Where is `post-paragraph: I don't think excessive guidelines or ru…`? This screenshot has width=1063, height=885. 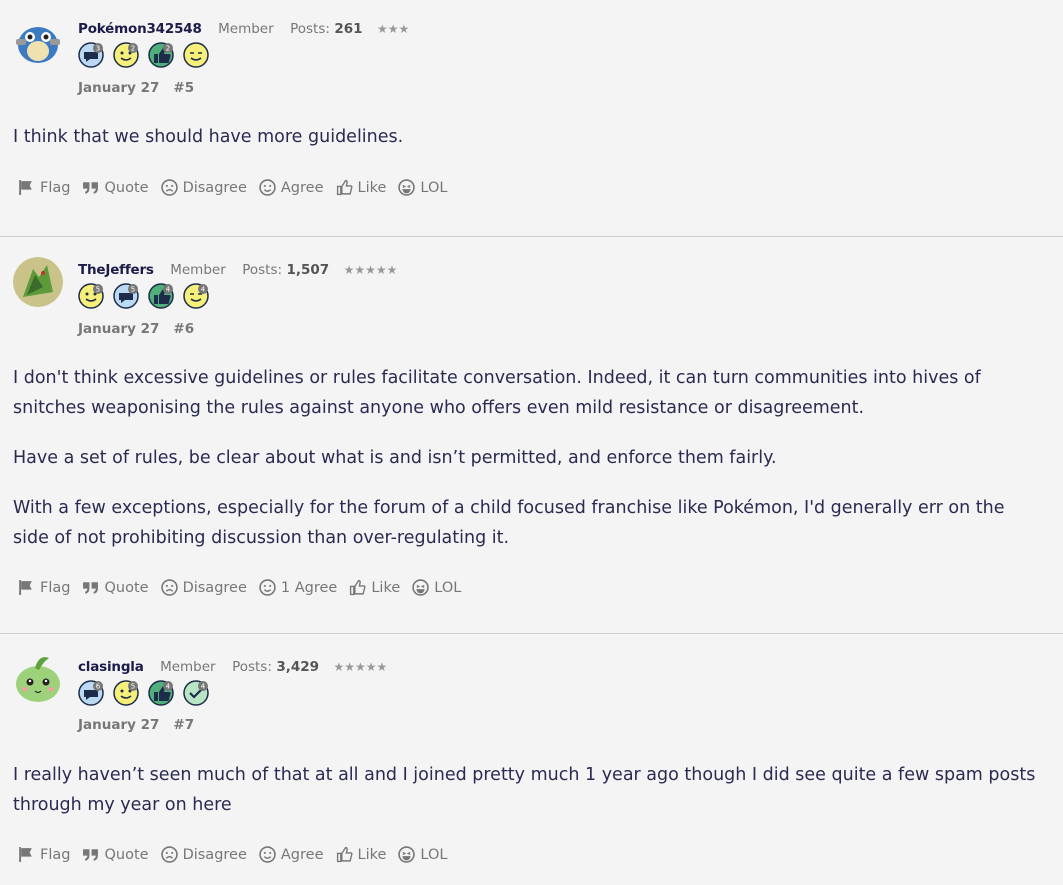
post-paragraph: I don't think excessive guidelines or ru… is located at coordinates (497, 393).